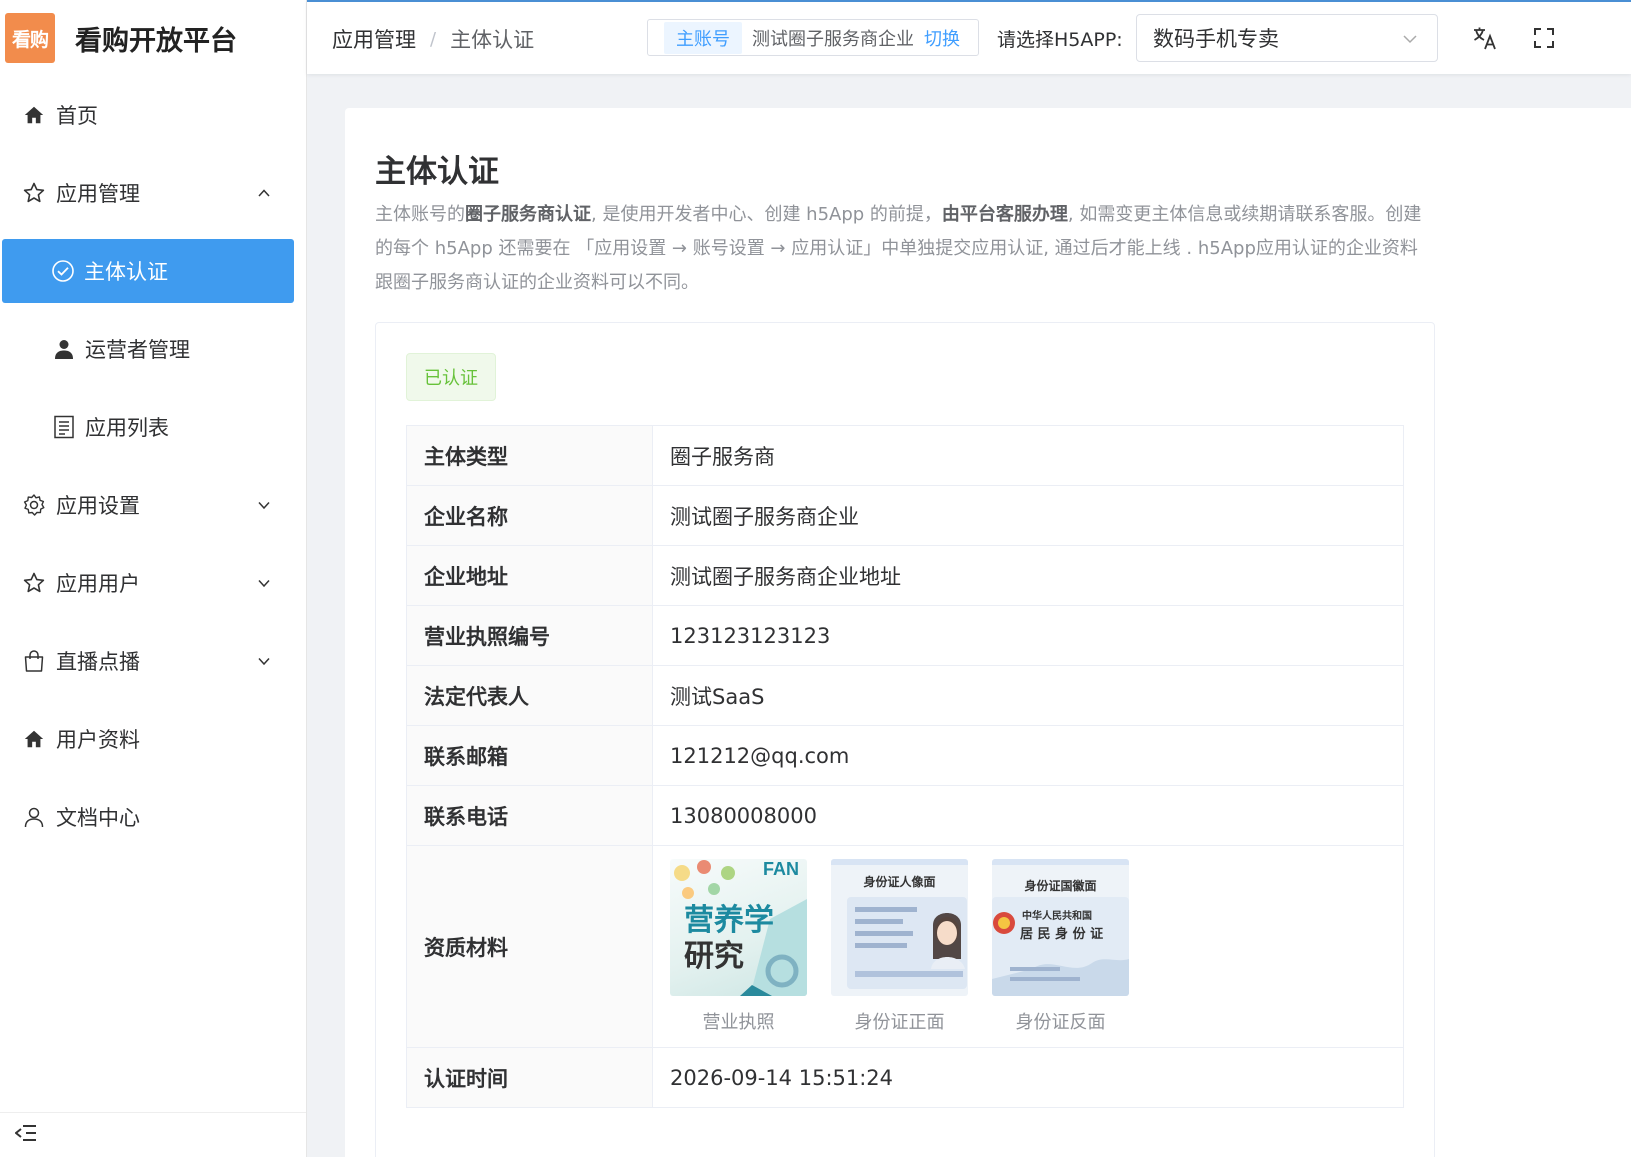  What do you see at coordinates (529, 755) in the screenshot?
I see `row-label: 联系邮箱` at bounding box center [529, 755].